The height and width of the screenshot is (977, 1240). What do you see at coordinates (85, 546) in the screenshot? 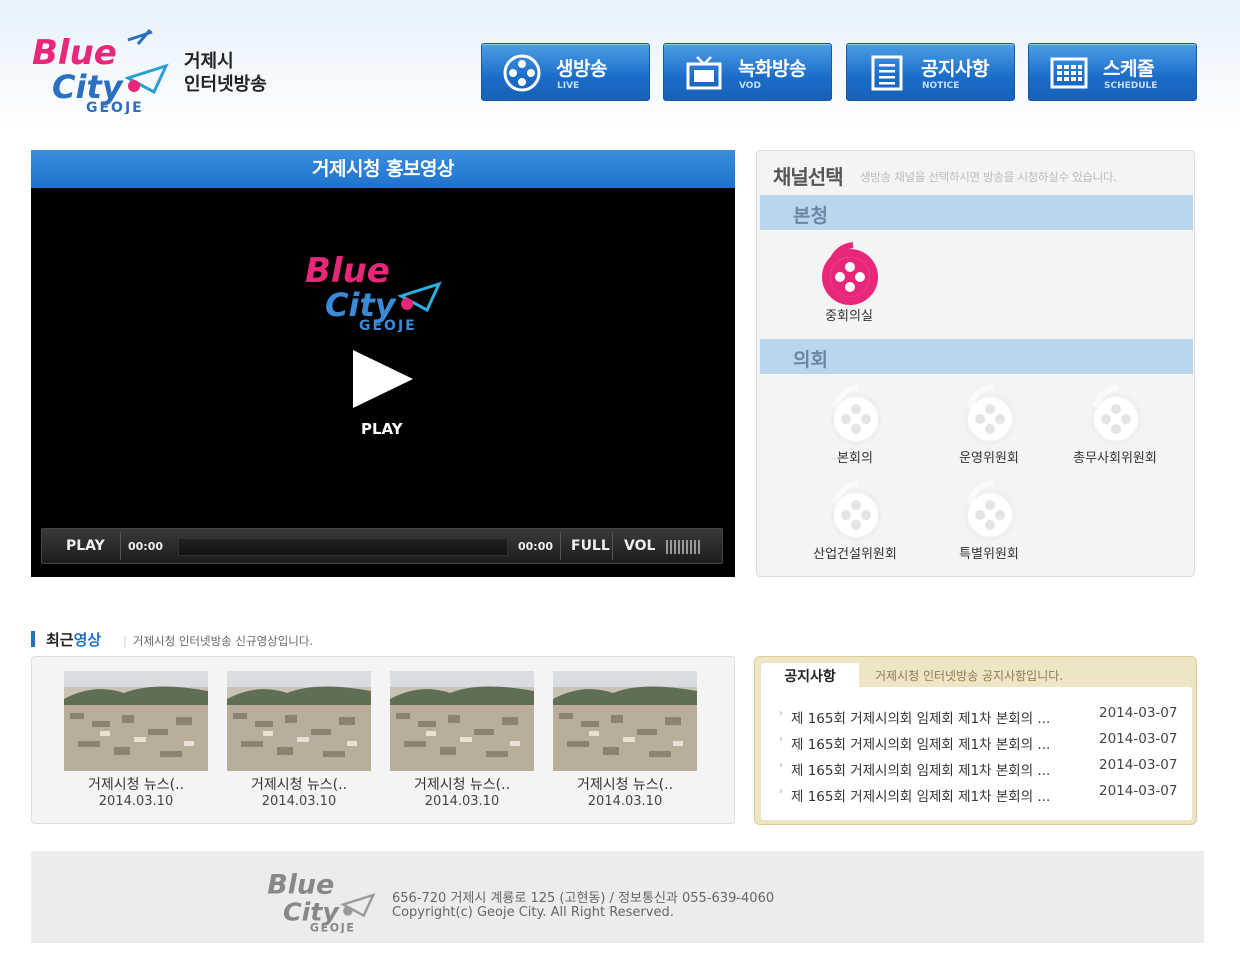
I see `control-play-button: PLAY` at bounding box center [85, 546].